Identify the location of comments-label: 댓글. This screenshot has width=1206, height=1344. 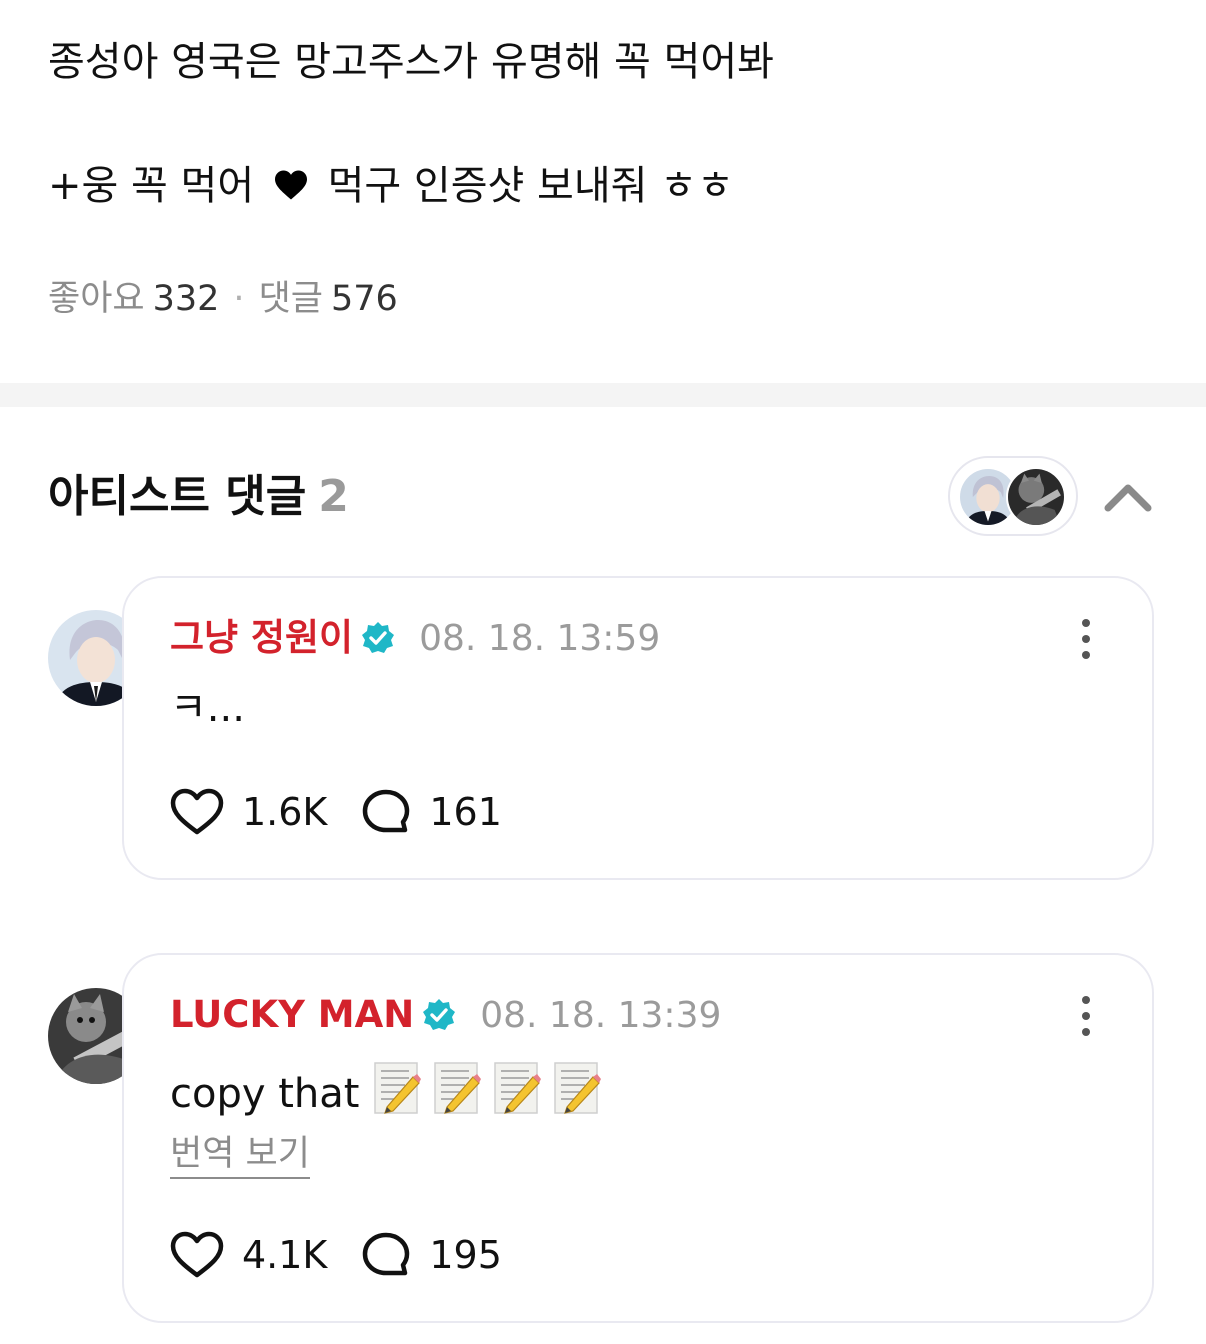
(291, 299).